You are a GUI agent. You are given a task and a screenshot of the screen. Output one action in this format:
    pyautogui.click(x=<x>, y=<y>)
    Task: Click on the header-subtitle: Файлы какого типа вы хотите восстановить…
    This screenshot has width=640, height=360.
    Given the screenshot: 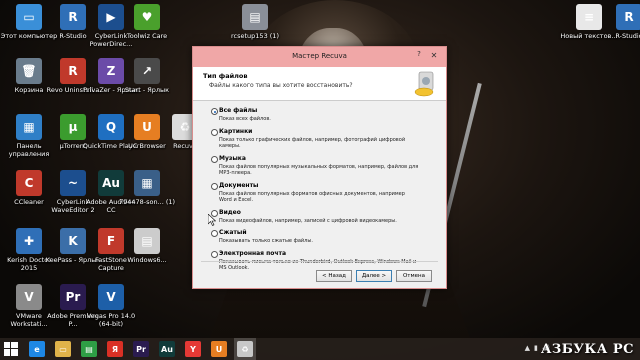 What is the action you would take?
    pyautogui.click(x=281, y=85)
    